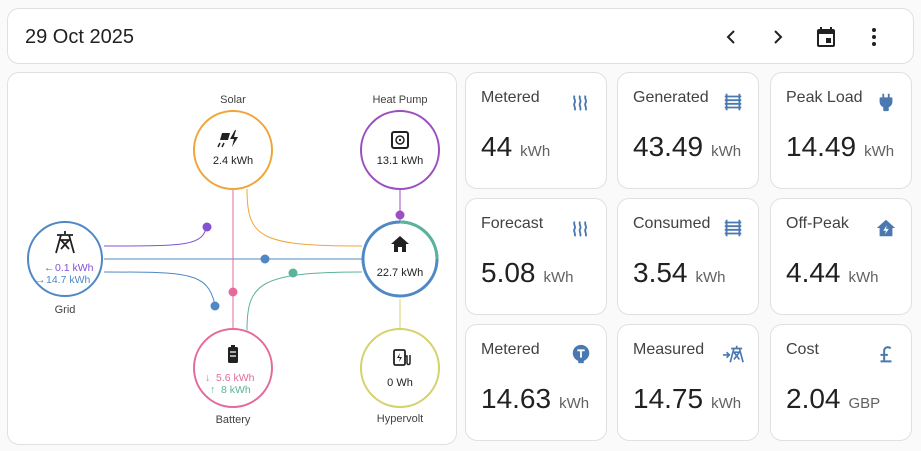 This screenshot has height=451, width=921. I want to click on grid-return-line, so click(155, 235).